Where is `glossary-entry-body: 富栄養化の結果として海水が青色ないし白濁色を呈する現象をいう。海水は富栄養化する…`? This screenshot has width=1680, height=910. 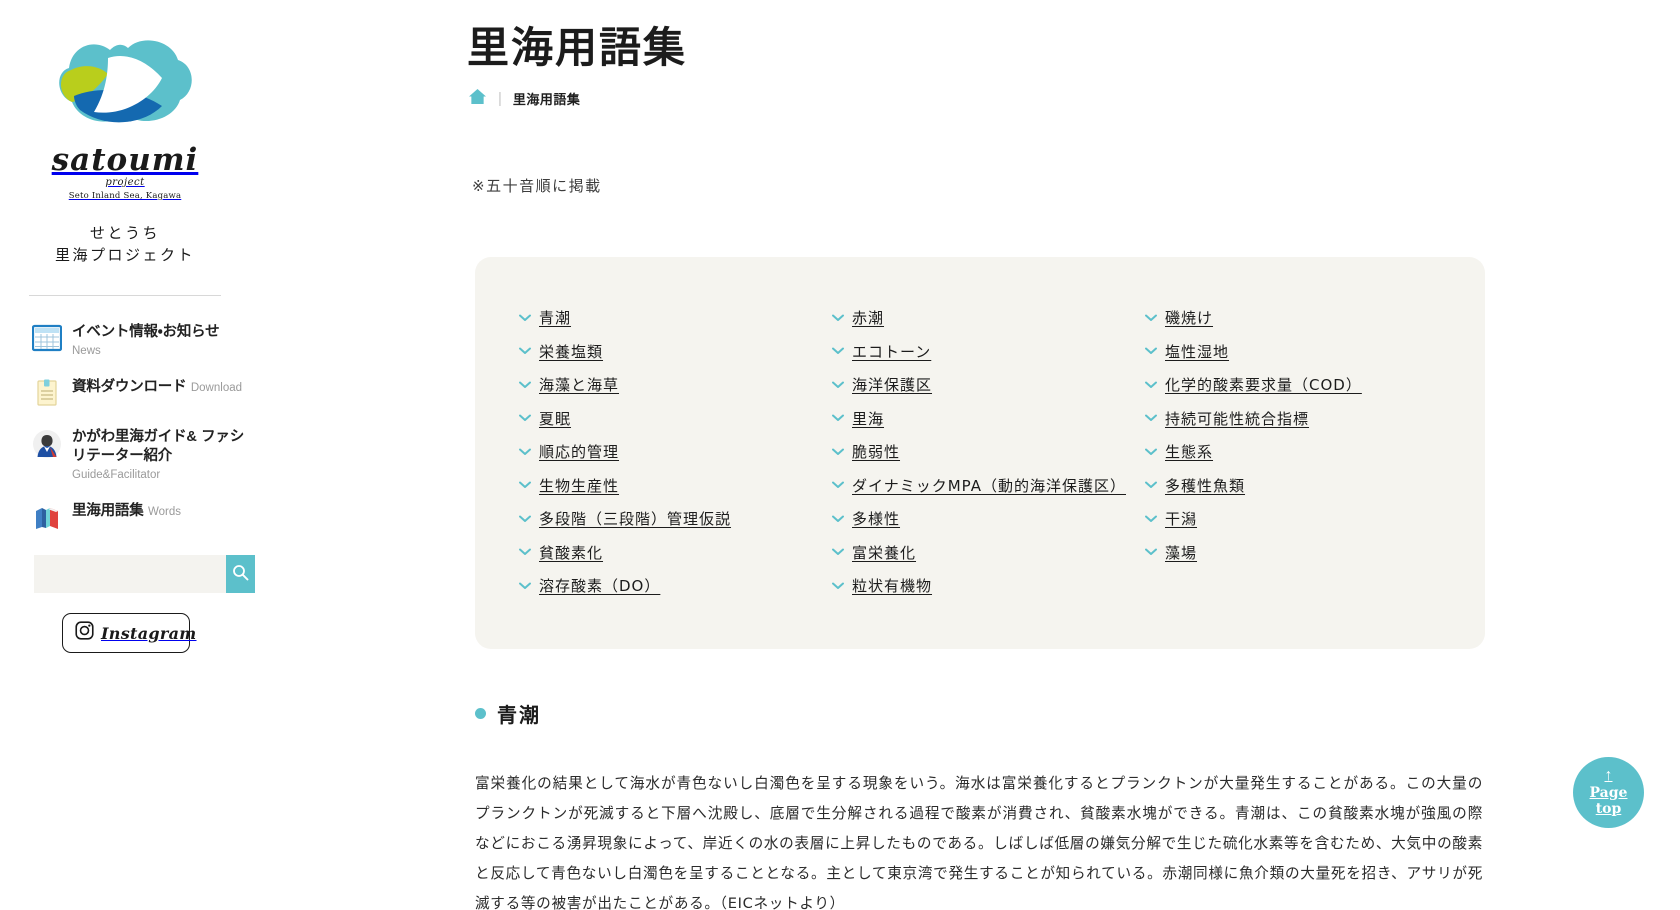 glossary-entry-body: 富栄養化の結果として海水が青色ないし白濁色を呈する現象をいう。海水は富栄養化する… is located at coordinates (979, 842).